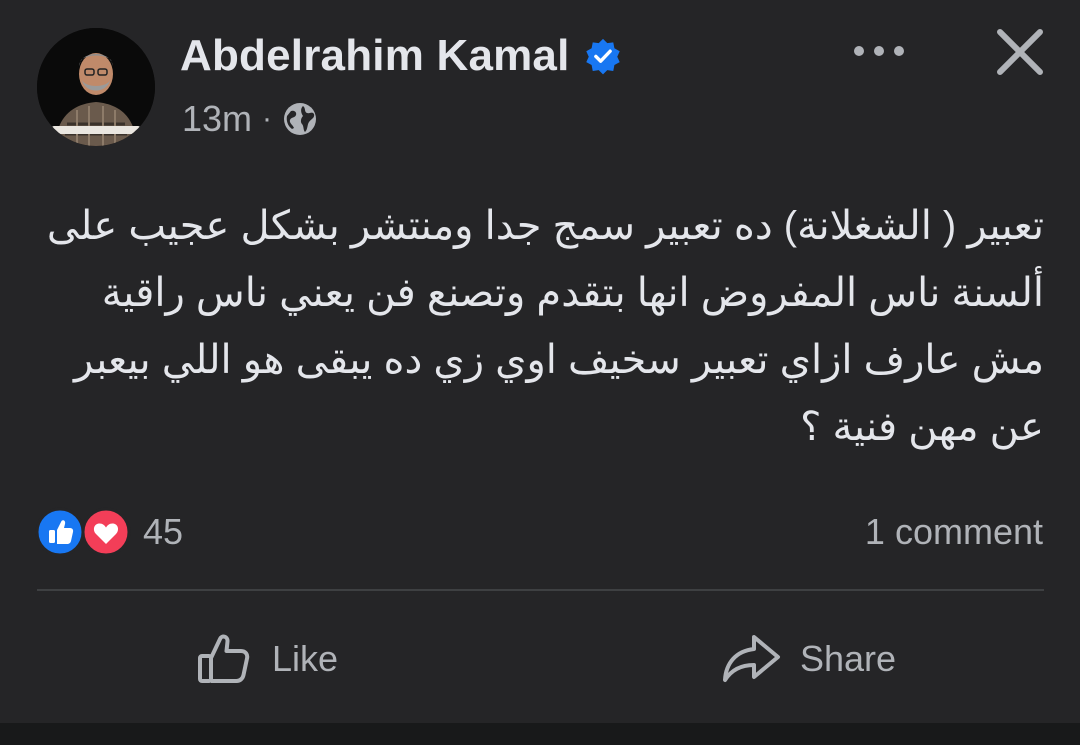 The width and height of the screenshot is (1080, 745). Describe the element at coordinates (602, 56) in the screenshot. I see `verified-badge-icon` at that location.